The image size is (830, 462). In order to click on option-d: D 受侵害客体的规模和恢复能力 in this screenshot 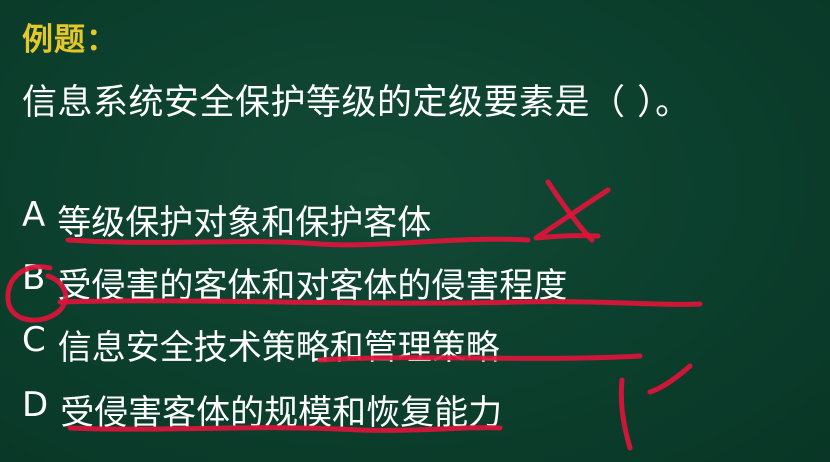, I will do `click(262, 409)`.